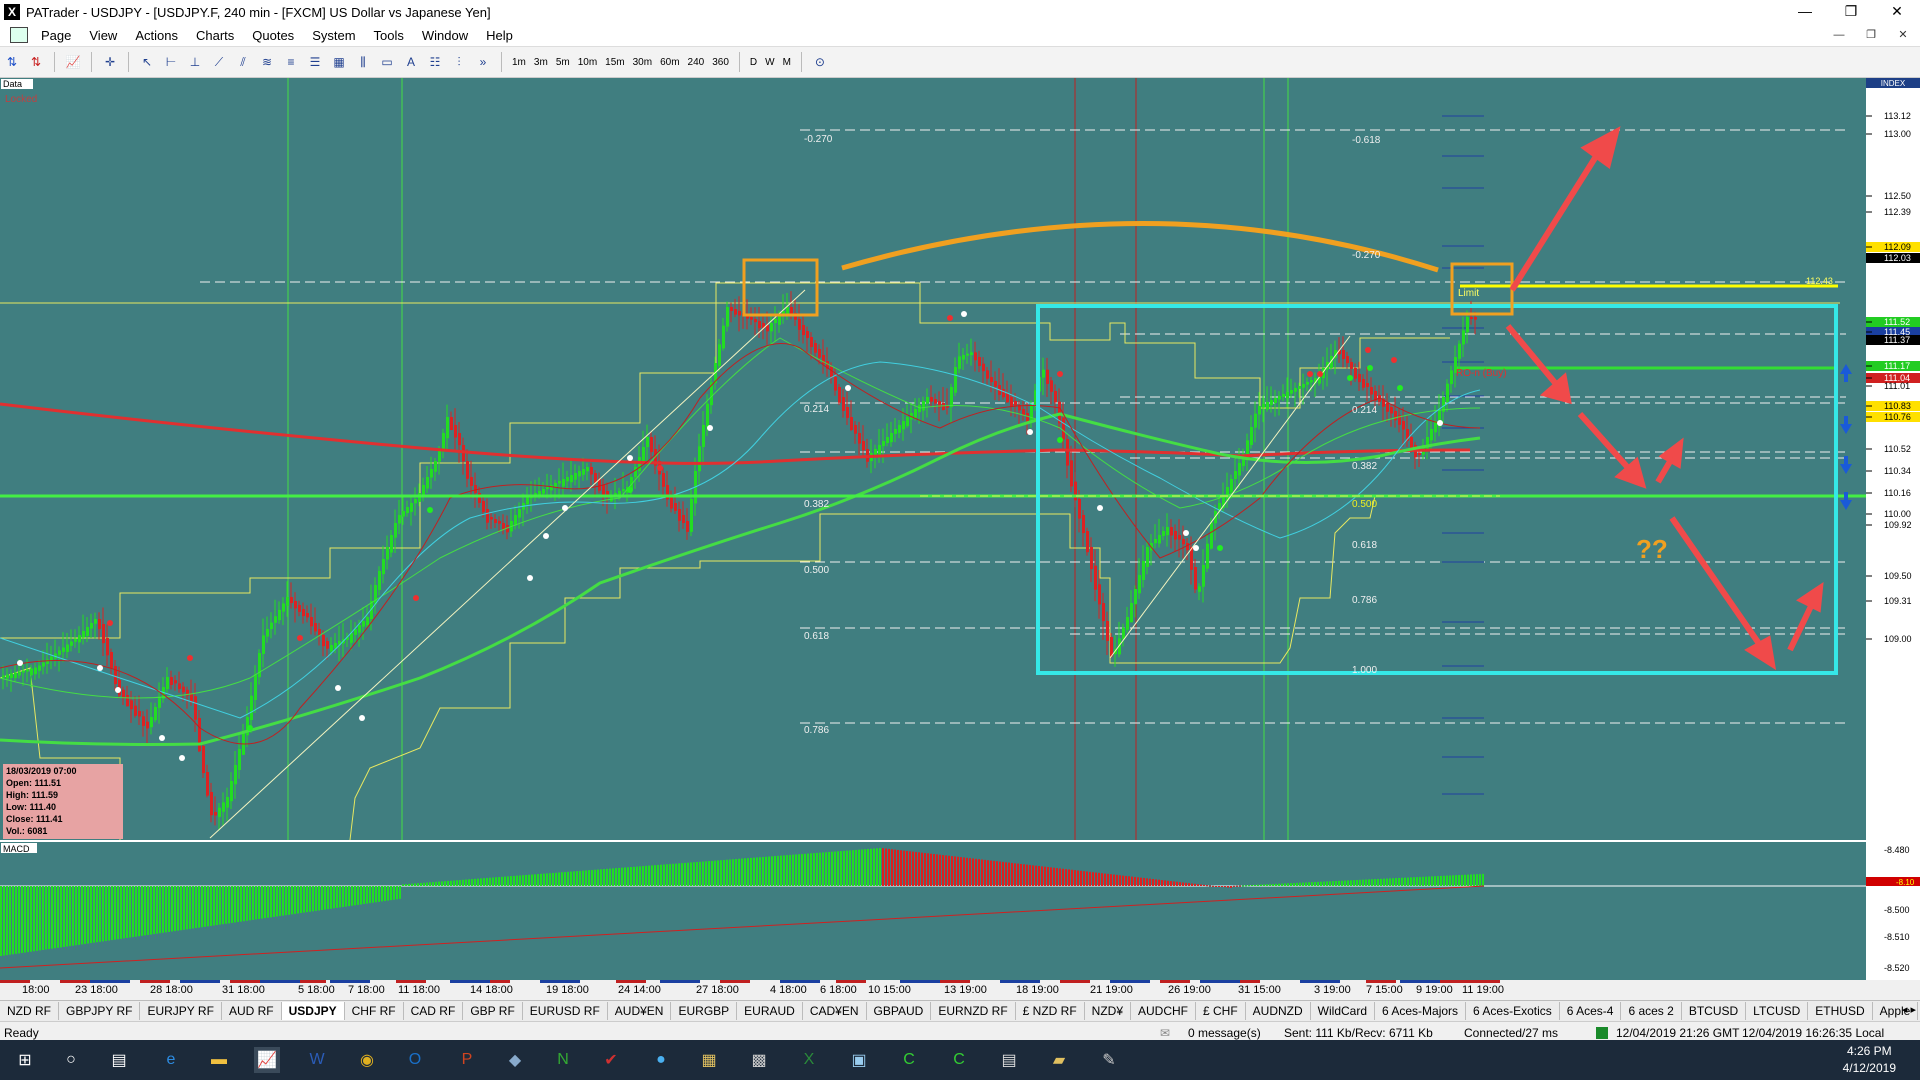  Describe the element at coordinates (100, 1011) in the screenshot. I see `tab-gbpjpy-rf: GBPJPY RF` at that location.